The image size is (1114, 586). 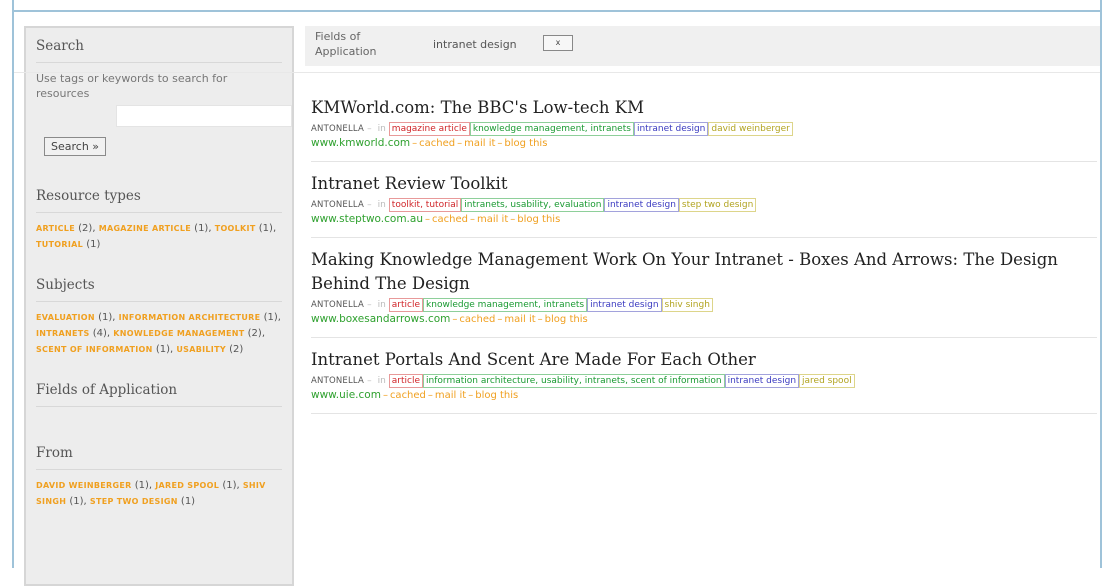 What do you see at coordinates (557, 6) in the screenshot?
I see `window-frame-top` at bounding box center [557, 6].